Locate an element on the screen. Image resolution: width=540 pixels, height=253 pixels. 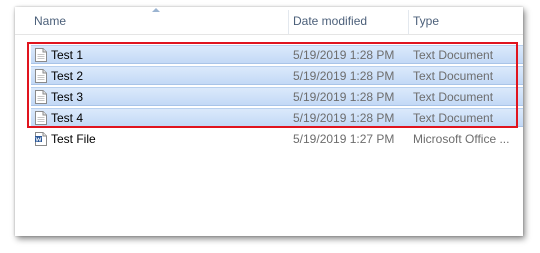
file-name: Test 1 is located at coordinates (67, 55).